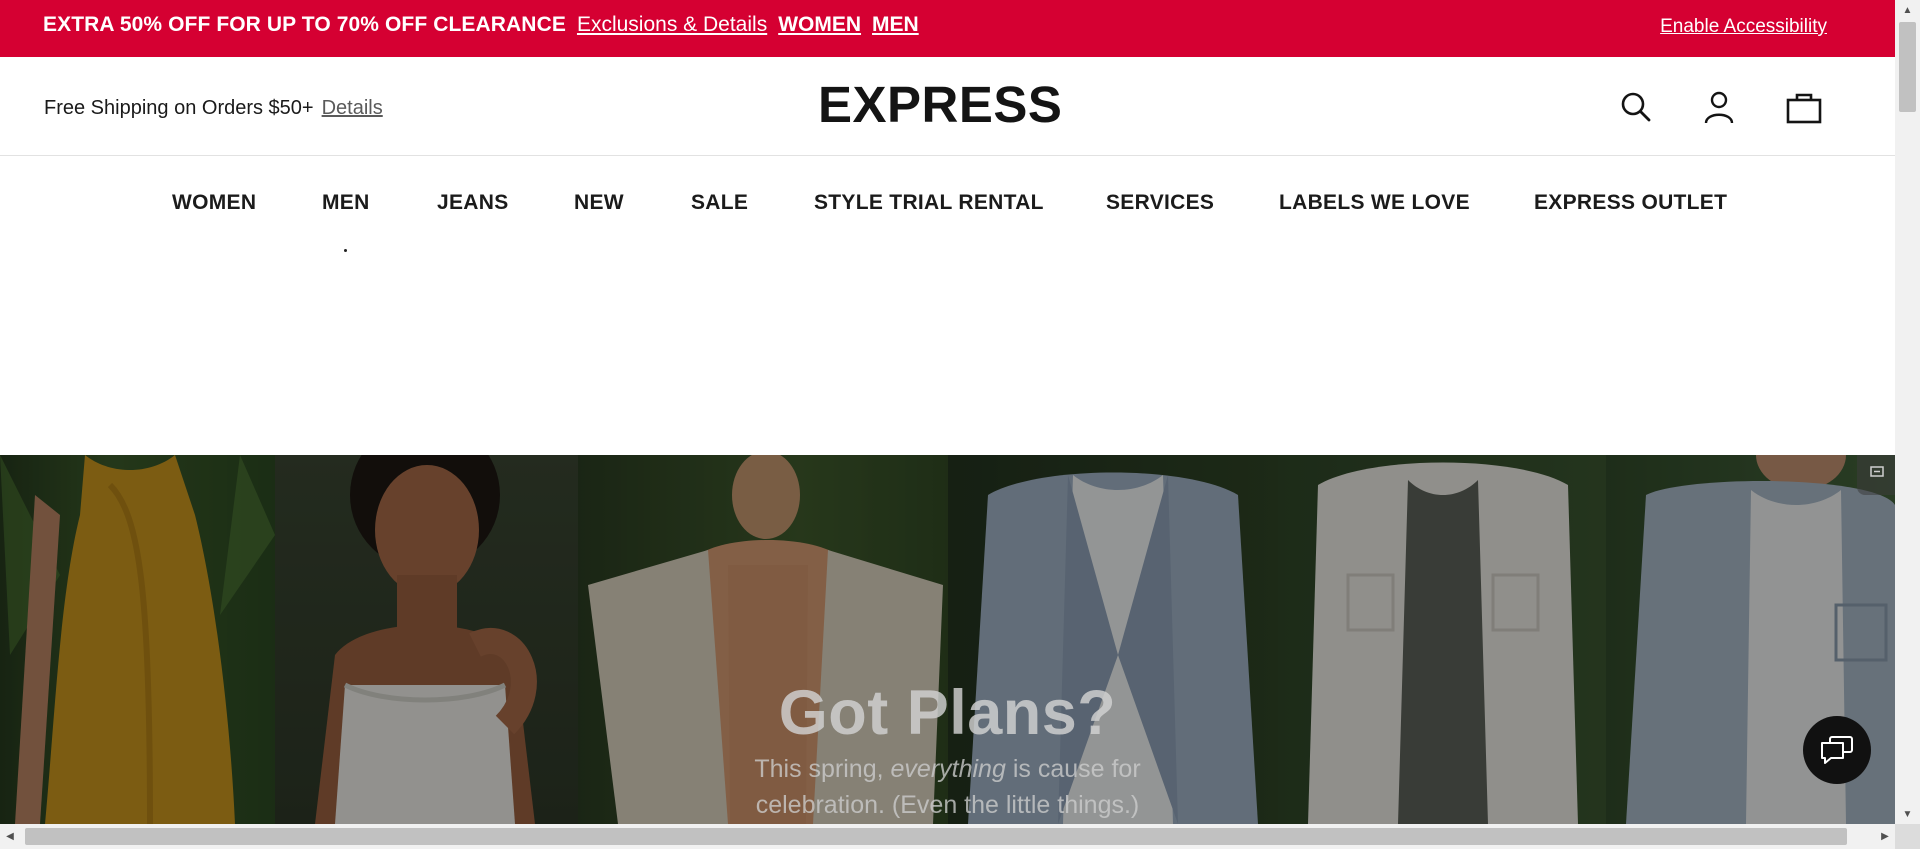 The image size is (1920, 849). Describe the element at coordinates (1876, 475) in the screenshot. I see `feedback-tab` at that location.